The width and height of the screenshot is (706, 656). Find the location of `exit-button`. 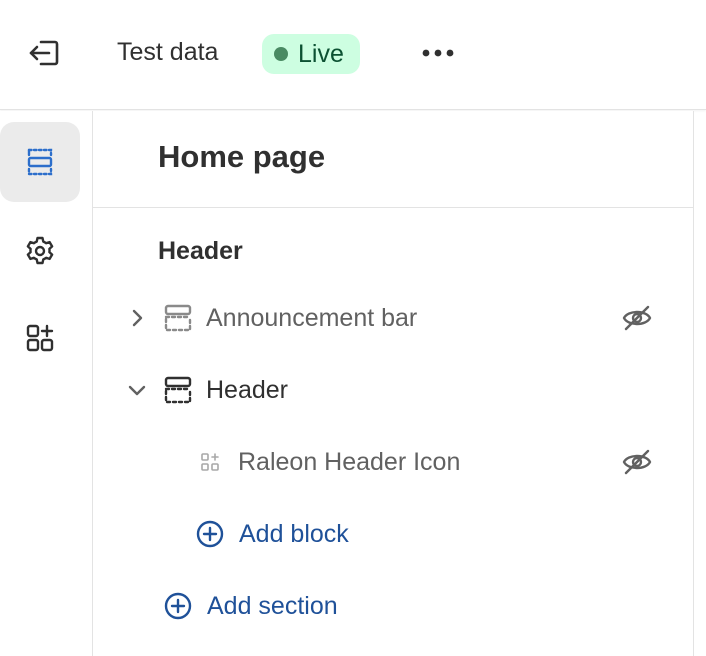

exit-button is located at coordinates (44, 53).